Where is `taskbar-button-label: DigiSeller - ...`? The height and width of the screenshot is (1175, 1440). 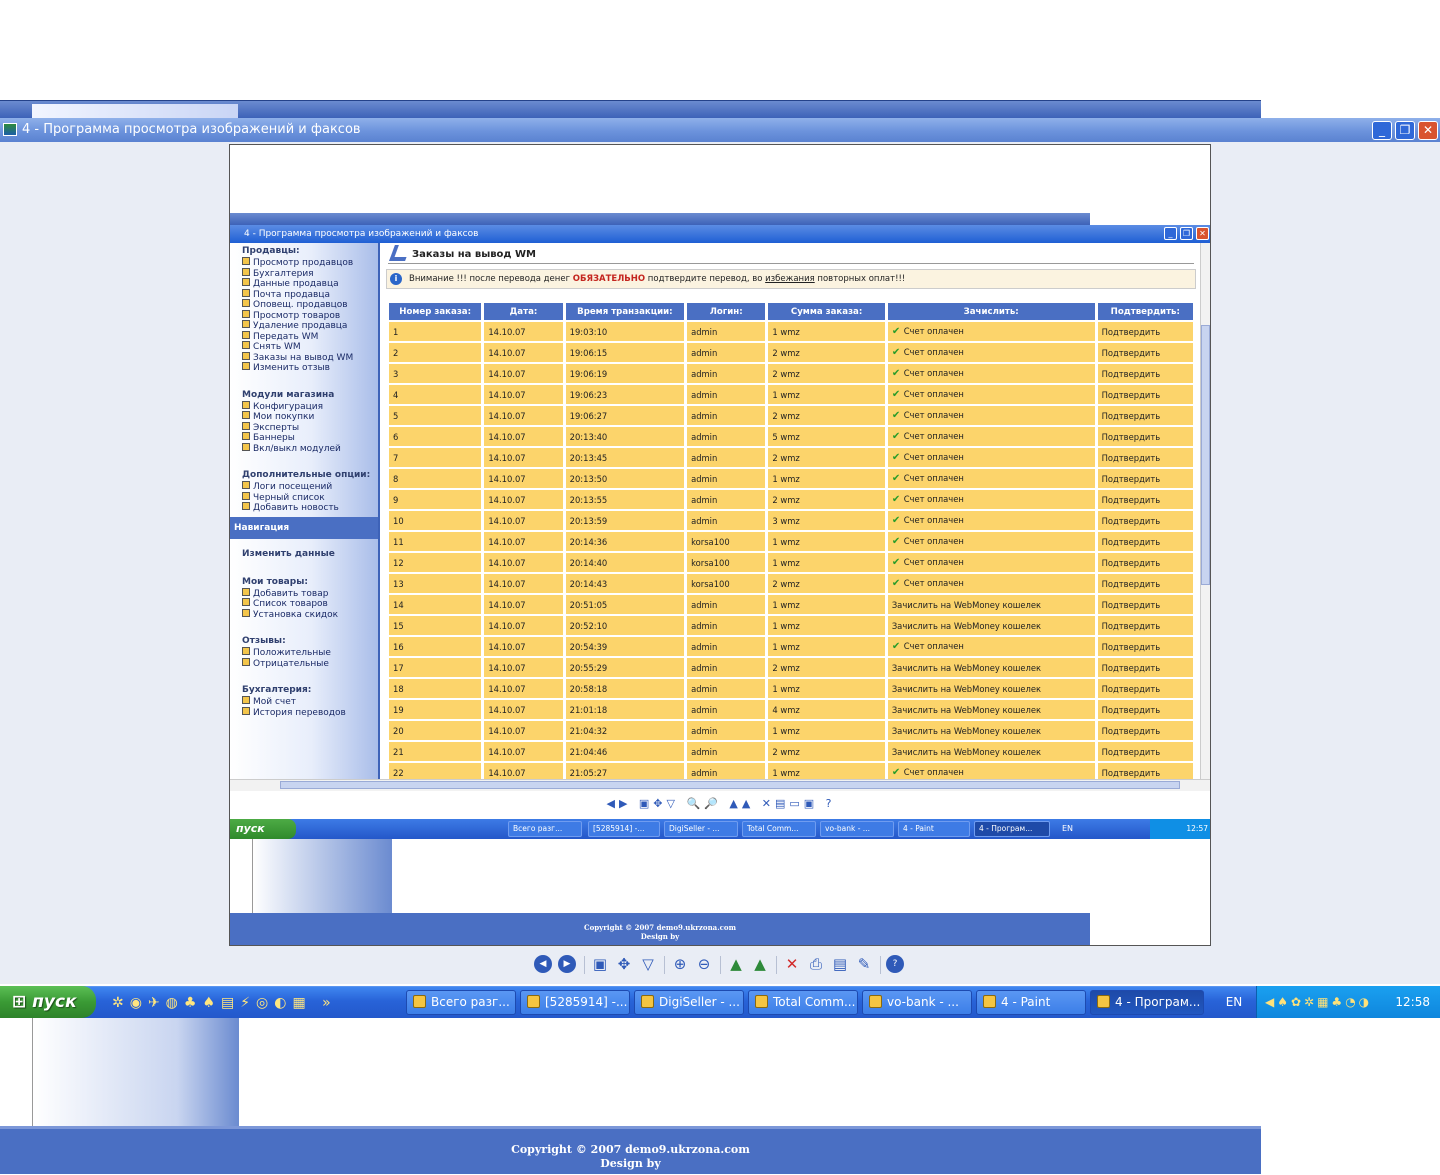 taskbar-button-label: DigiSeller - ... is located at coordinates (699, 1002).